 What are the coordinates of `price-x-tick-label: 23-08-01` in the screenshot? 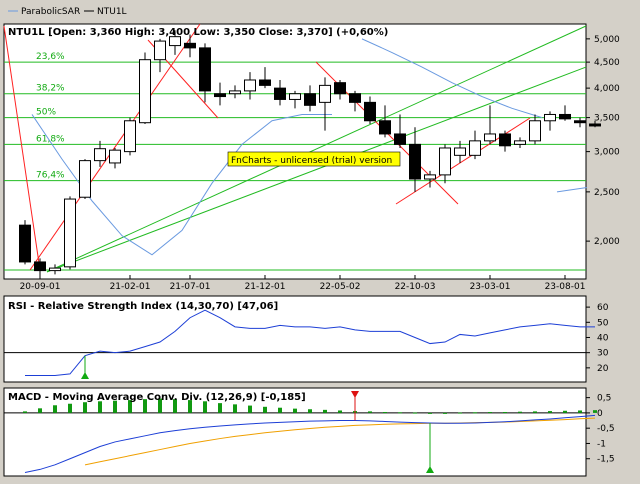 It's located at (565, 287).